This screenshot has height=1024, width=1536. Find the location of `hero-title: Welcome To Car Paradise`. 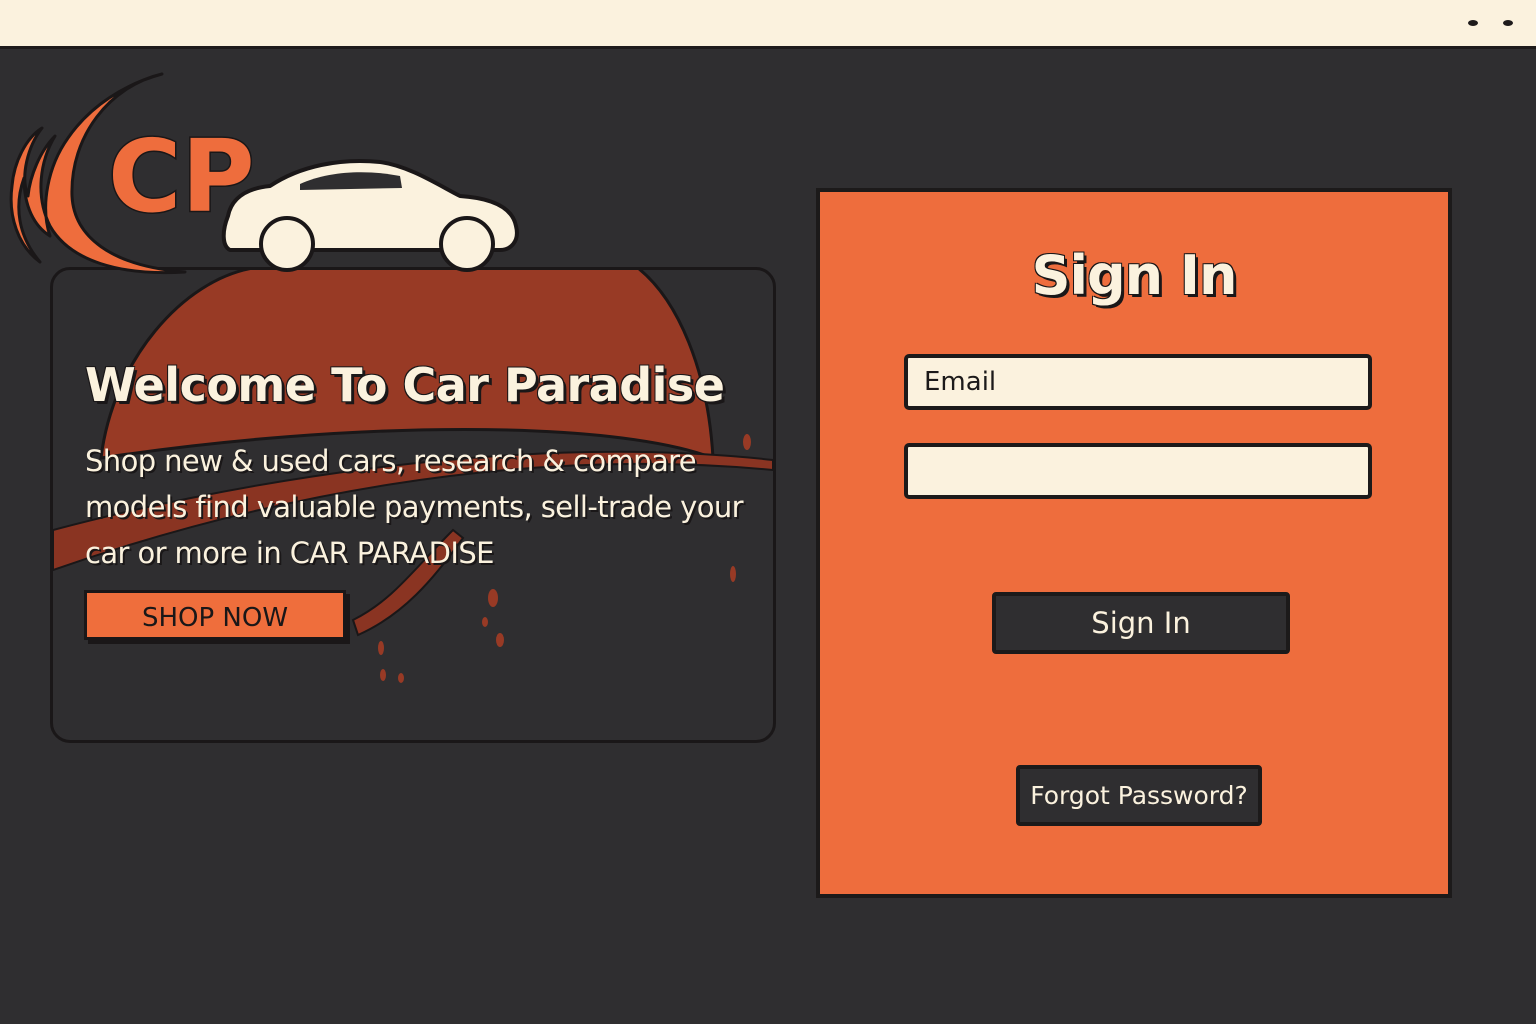

hero-title: Welcome To Car Paradise is located at coordinates (405, 385).